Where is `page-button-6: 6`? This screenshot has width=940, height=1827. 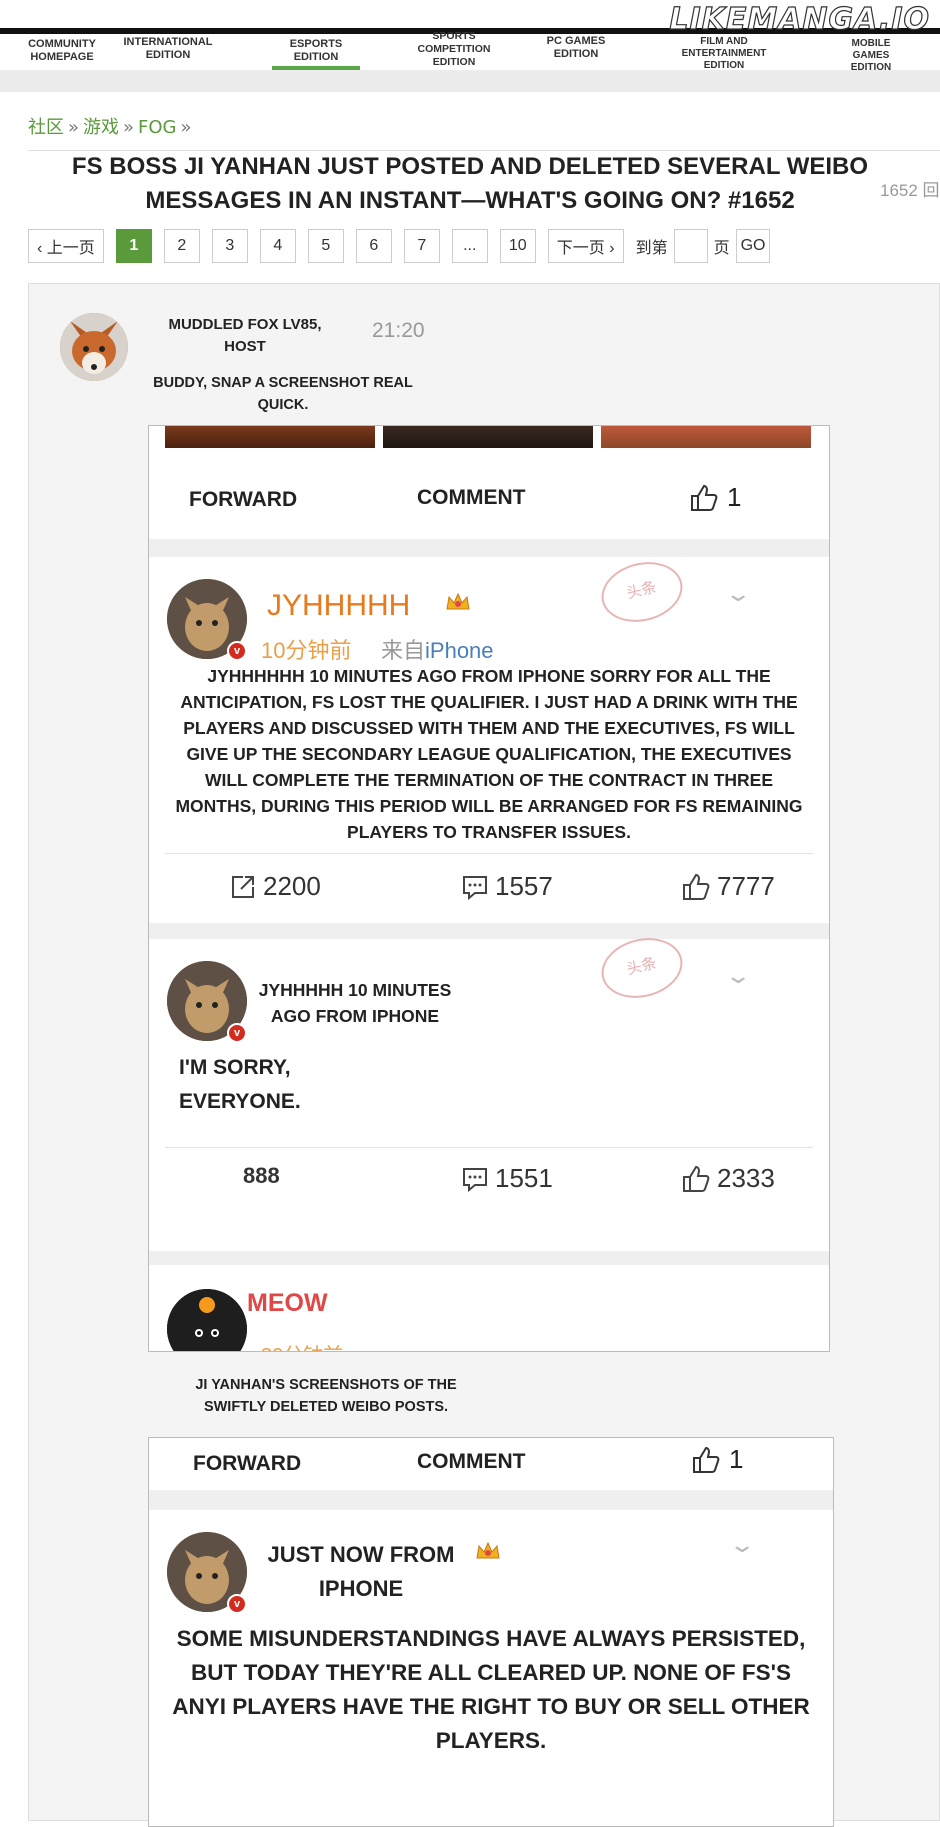 page-button-6: 6 is located at coordinates (373, 246).